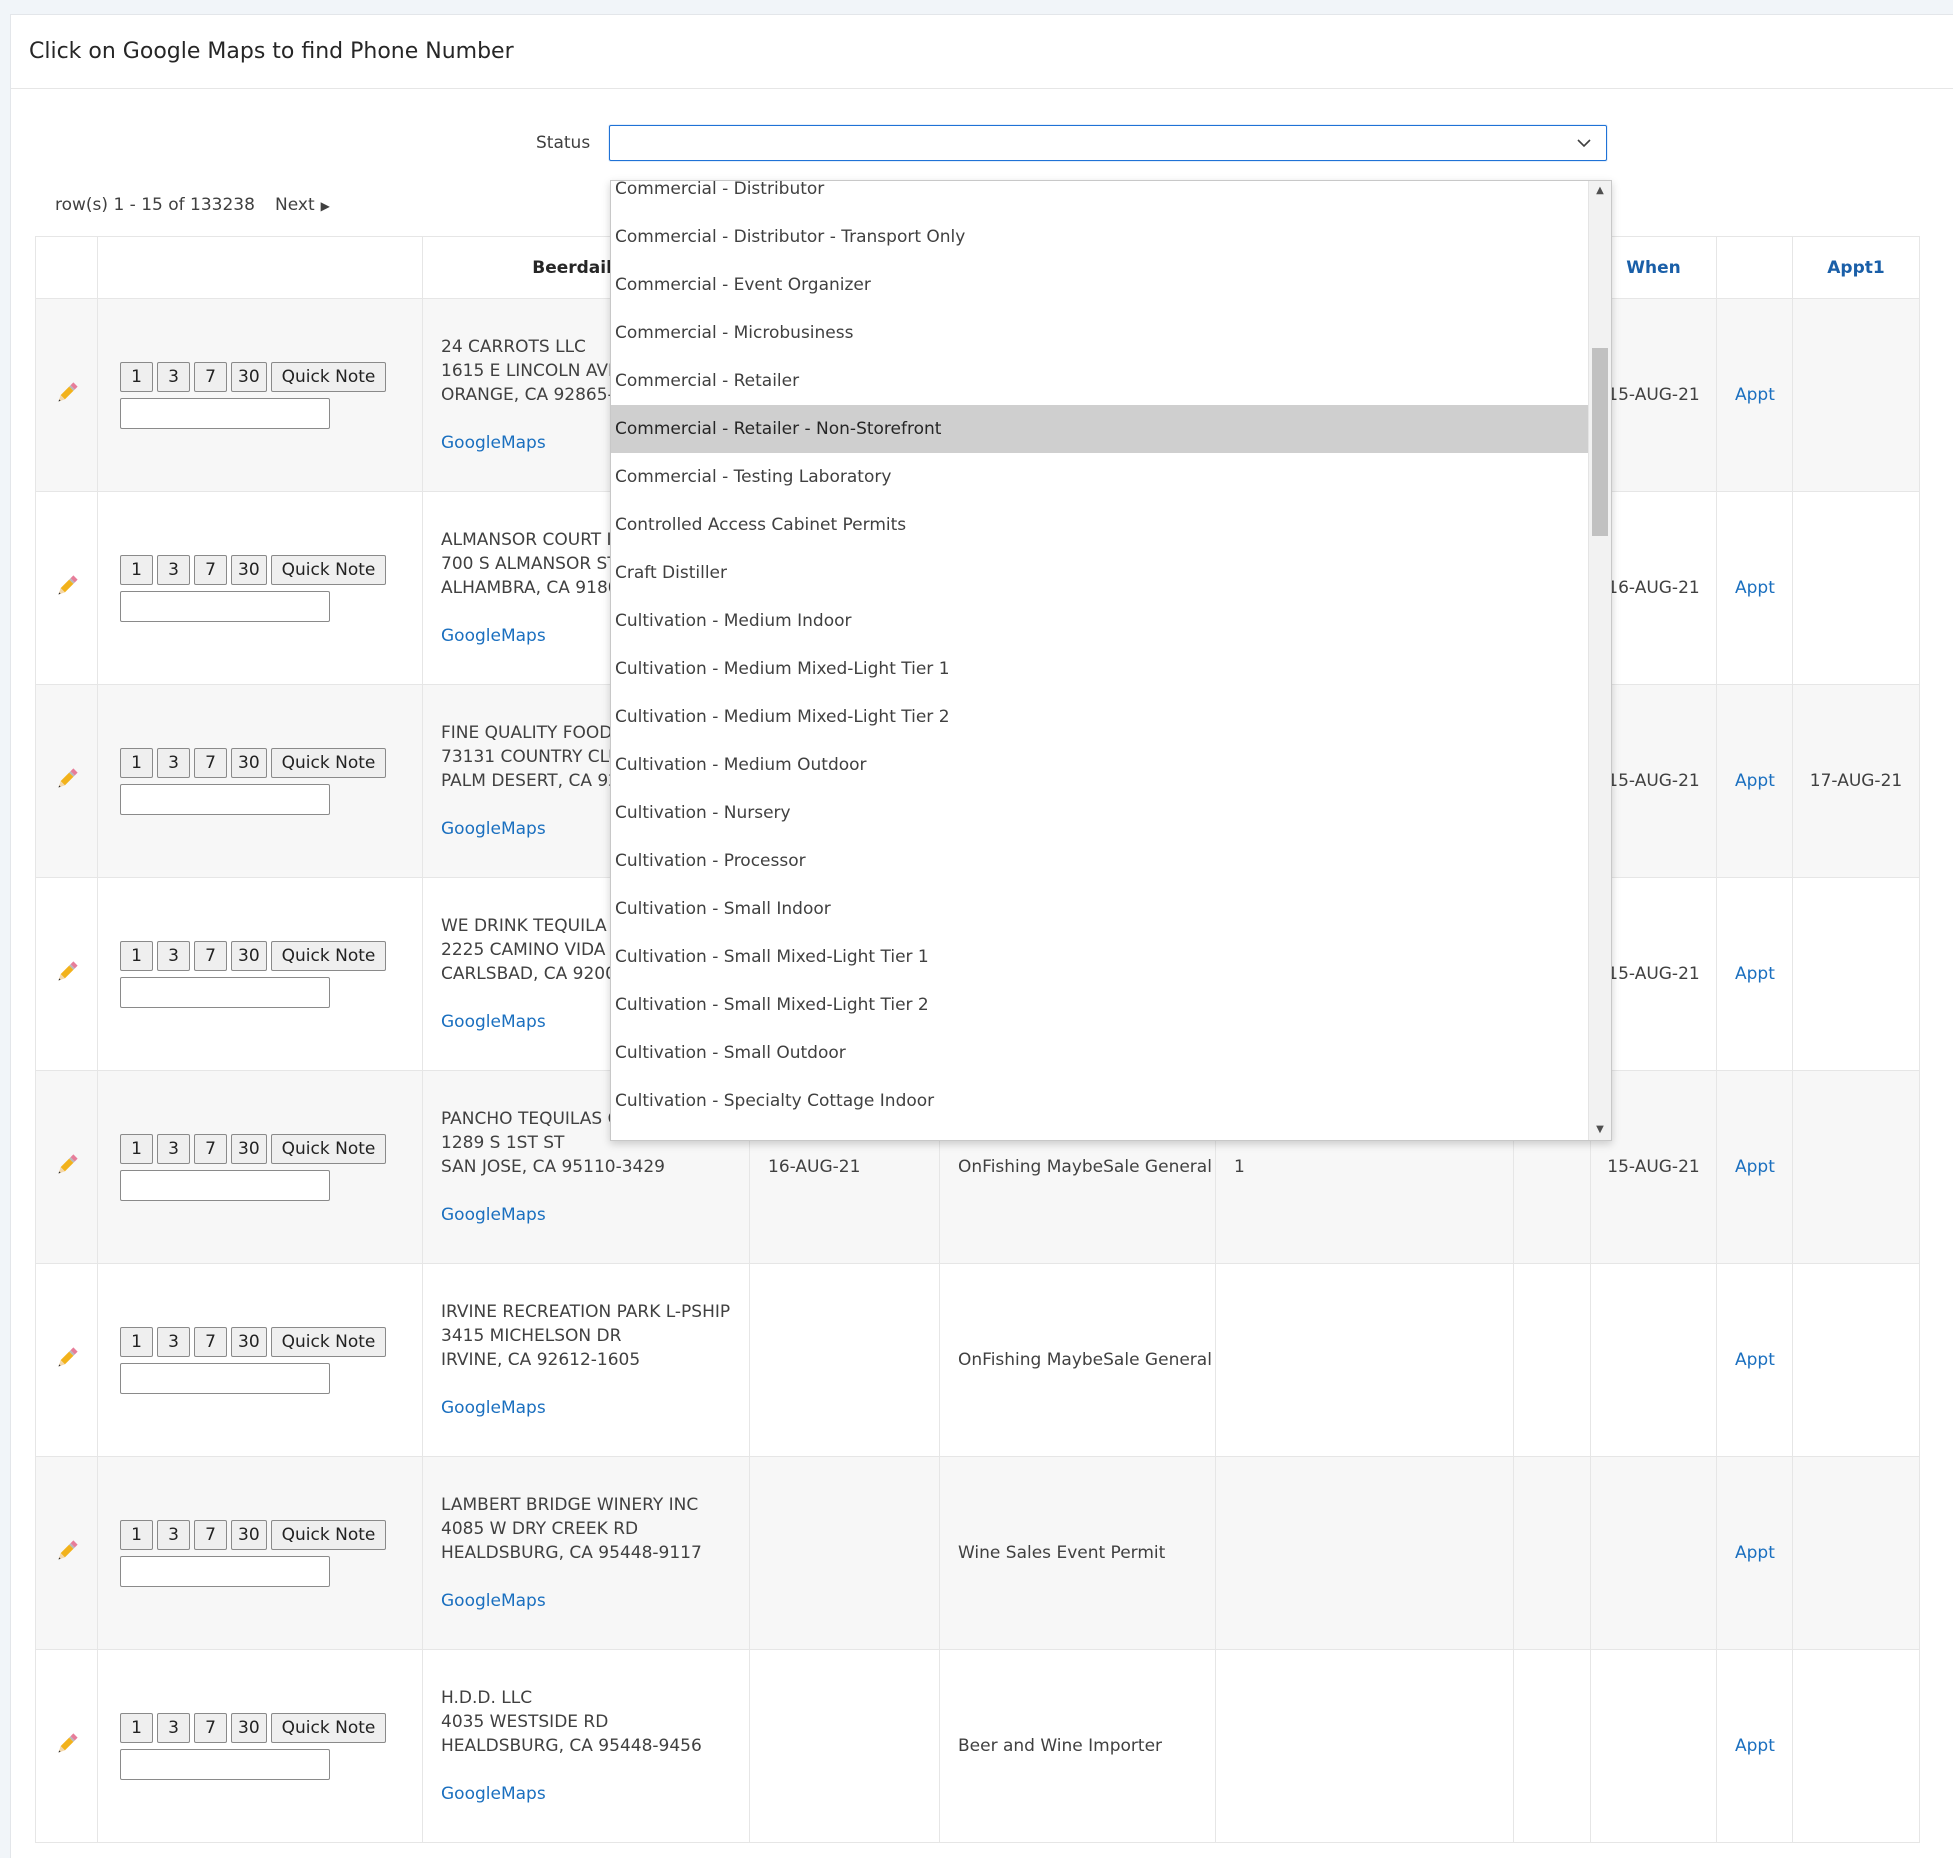 Image resolution: width=1953 pixels, height=1858 pixels. I want to click on status-option: Controlled Access Cabinet Permits, so click(1100, 525).